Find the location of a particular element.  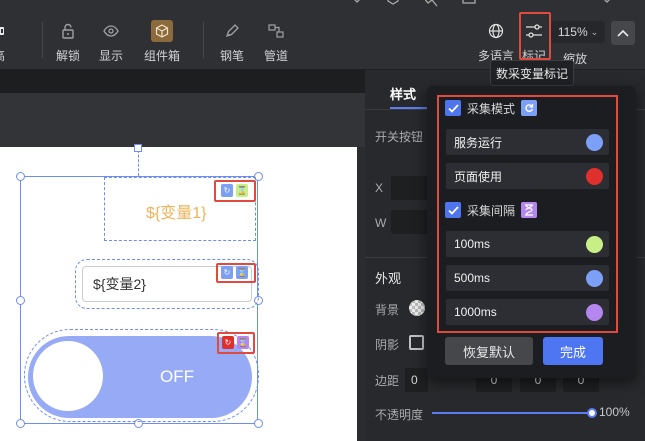

canvas-tab-strip is located at coordinates (182, 81).